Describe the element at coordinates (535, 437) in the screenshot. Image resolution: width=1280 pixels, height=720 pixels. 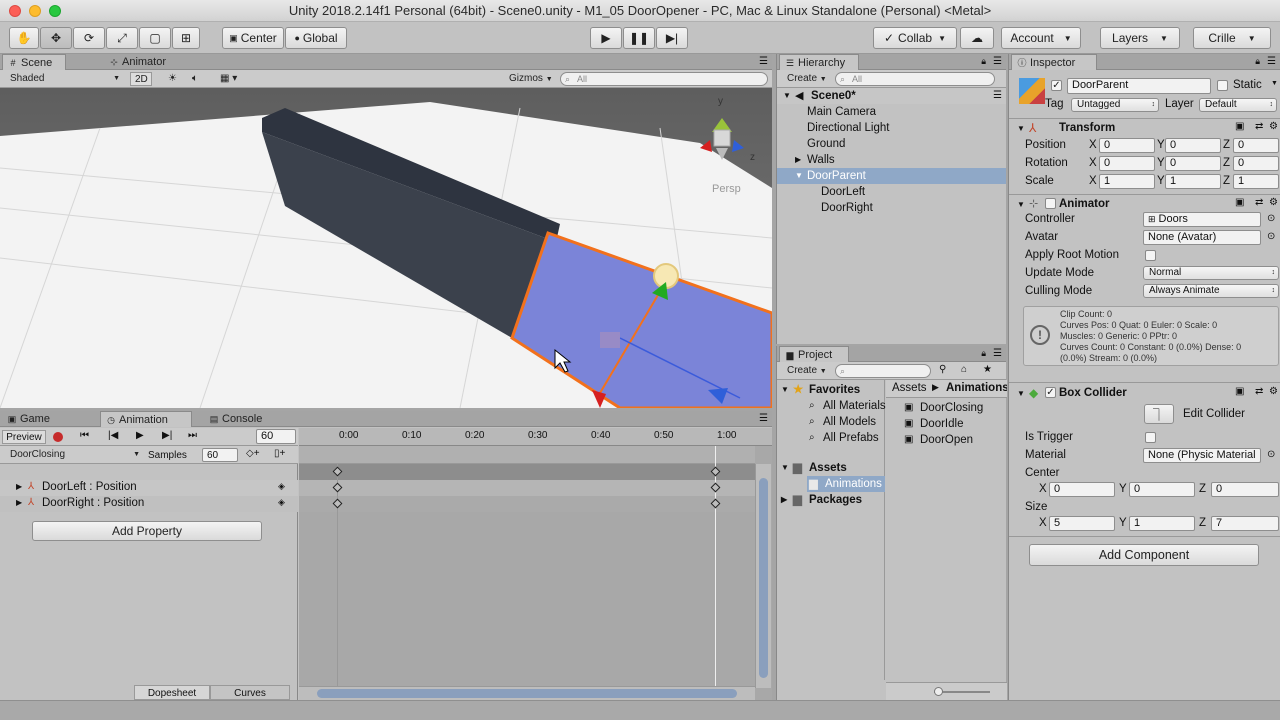
I see `time-ruler: 0:00 0:10 0:20 0:30 0:40 0:50 1:00` at that location.